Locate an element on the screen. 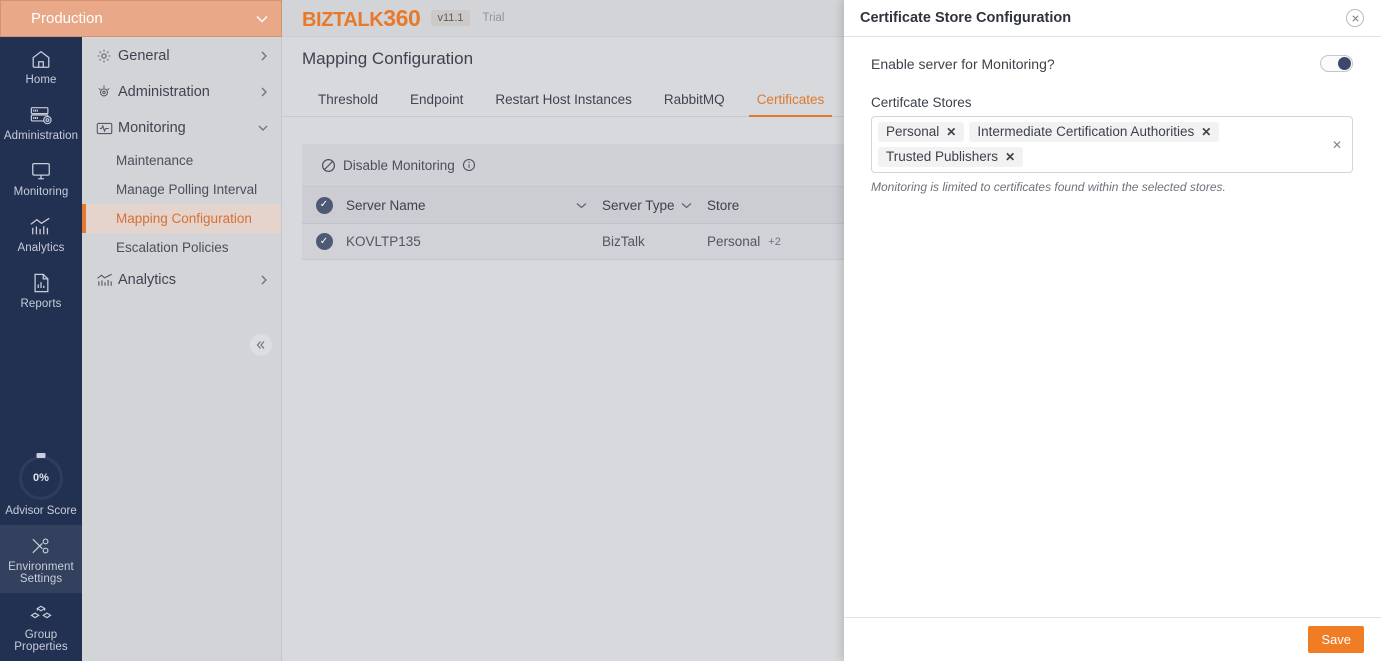 The image size is (1381, 661). advisor-score-widget: 0% Advisor Score is located at coordinates (41, 487).